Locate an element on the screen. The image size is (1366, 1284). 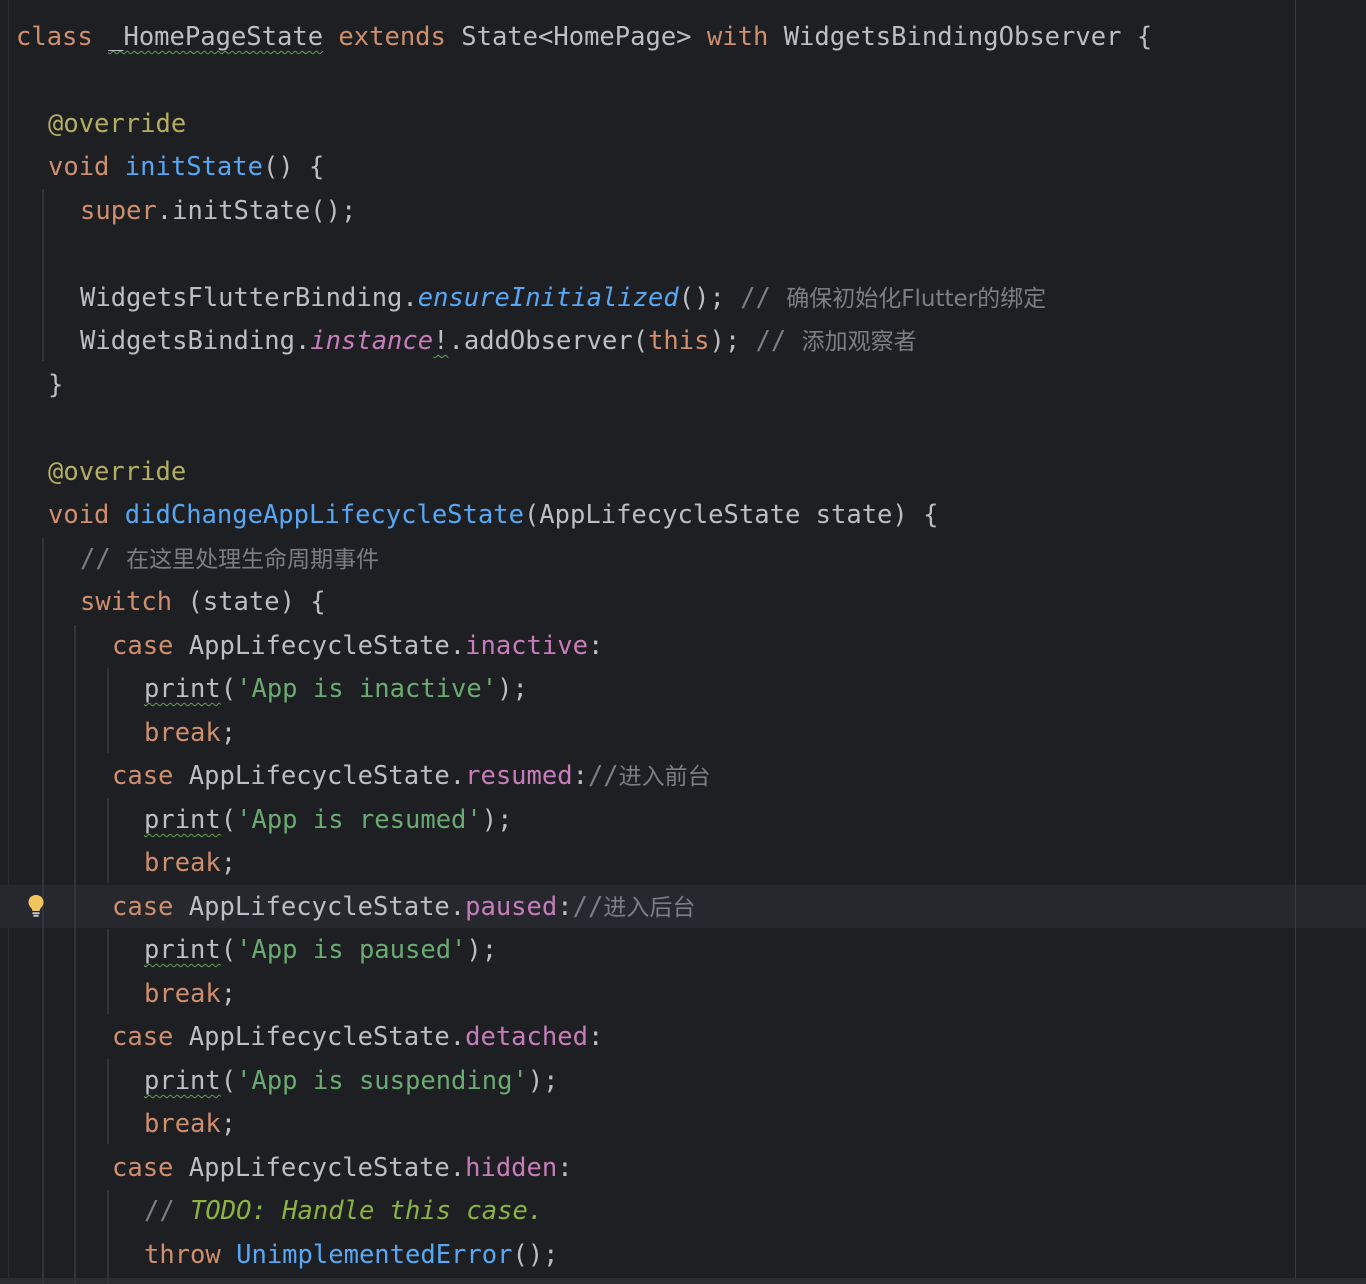
static-method-name: ensureInitialized is located at coordinates (548, 298).